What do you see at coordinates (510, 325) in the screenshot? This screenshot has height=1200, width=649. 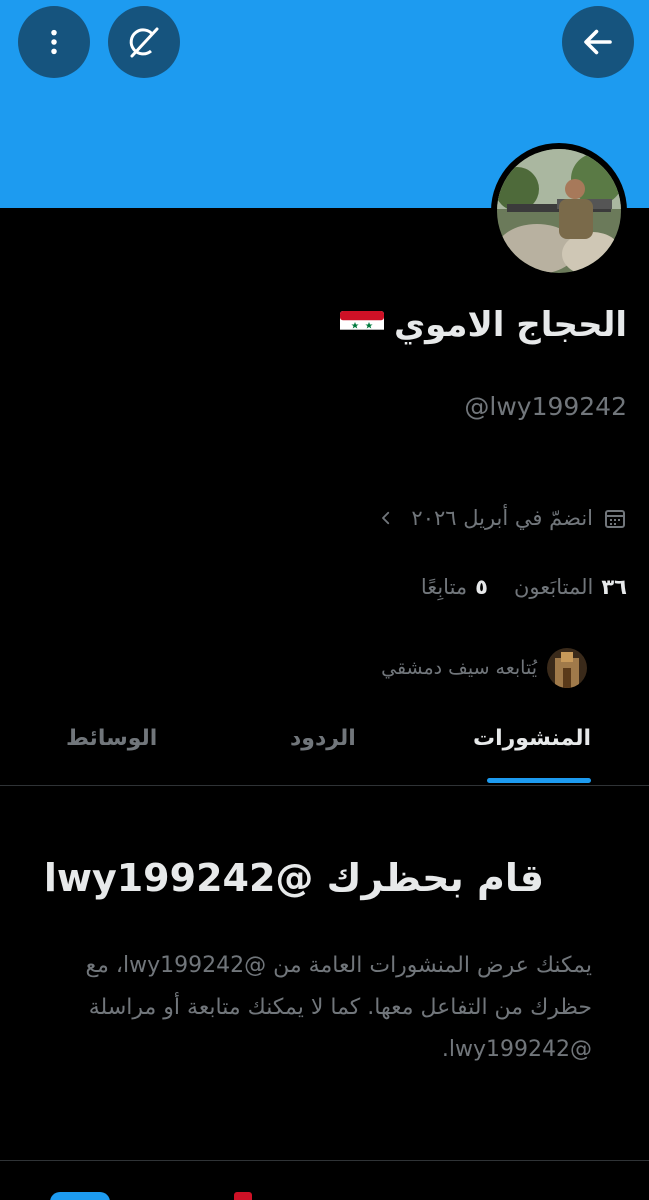 I see `display-name: الحجاج الاموي` at bounding box center [510, 325].